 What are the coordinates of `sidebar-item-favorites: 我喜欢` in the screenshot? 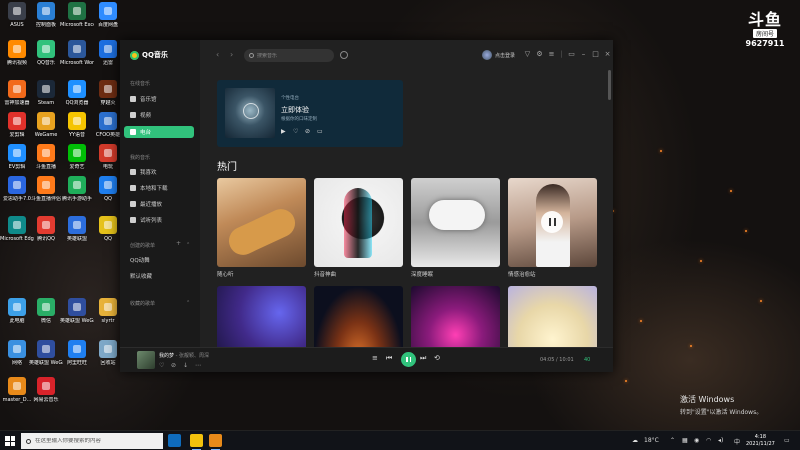 It's located at (159, 172).